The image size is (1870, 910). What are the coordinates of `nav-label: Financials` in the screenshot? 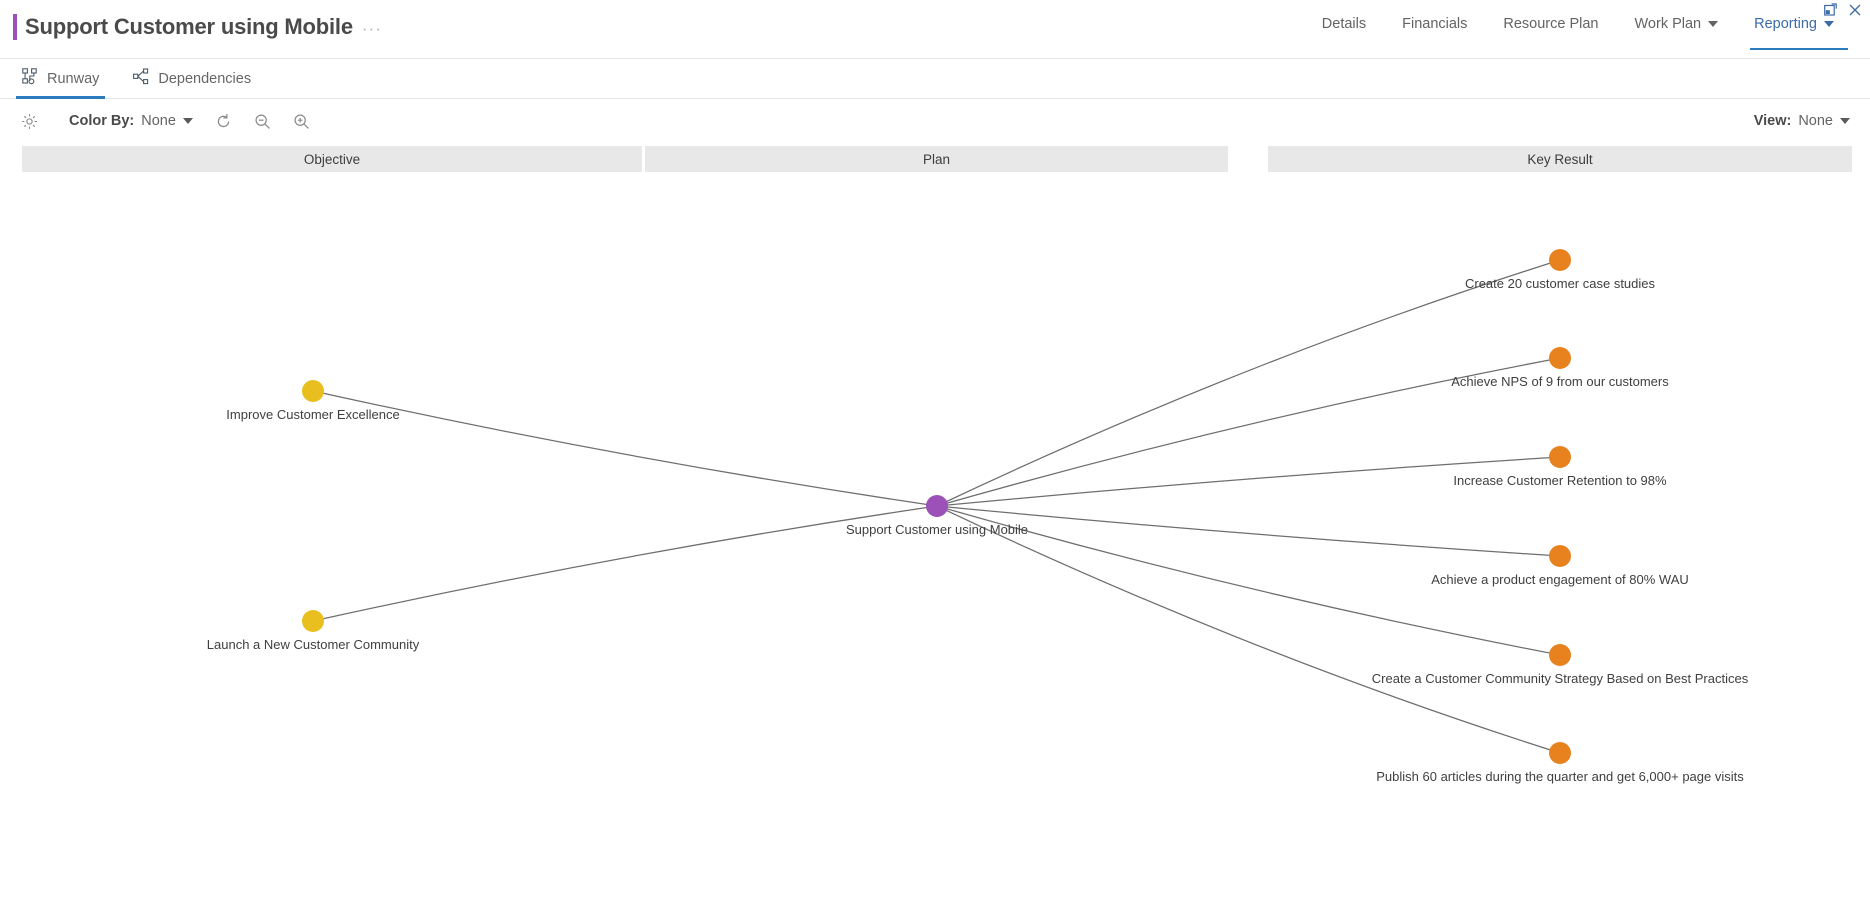 It's located at (1435, 24).